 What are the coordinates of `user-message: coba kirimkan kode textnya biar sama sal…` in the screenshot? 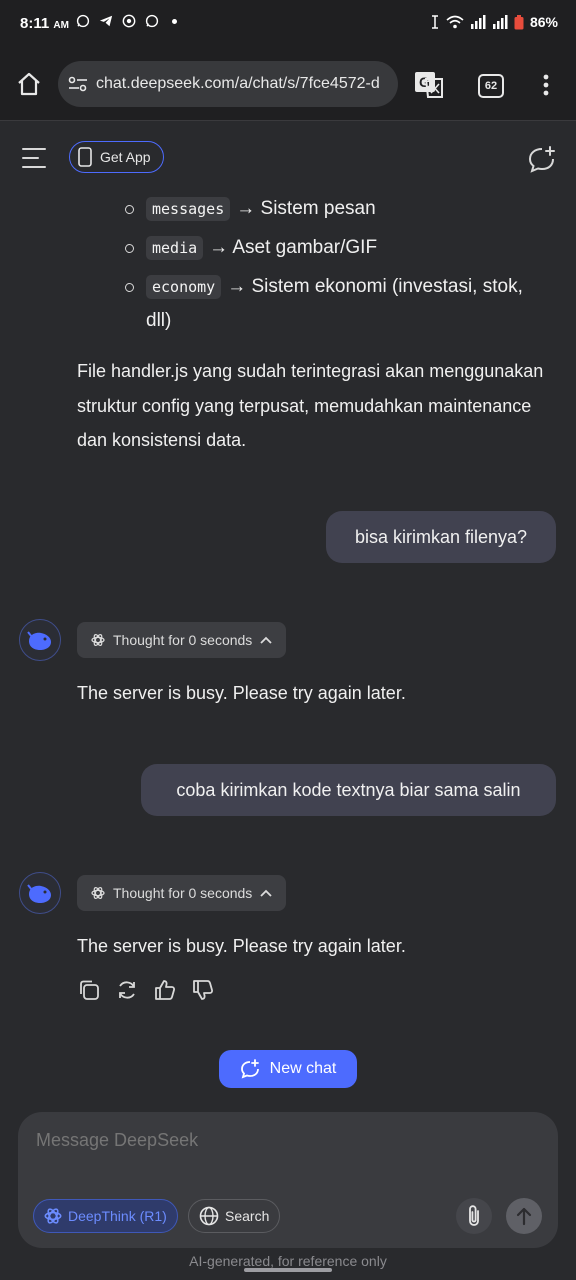 It's located at (348, 790).